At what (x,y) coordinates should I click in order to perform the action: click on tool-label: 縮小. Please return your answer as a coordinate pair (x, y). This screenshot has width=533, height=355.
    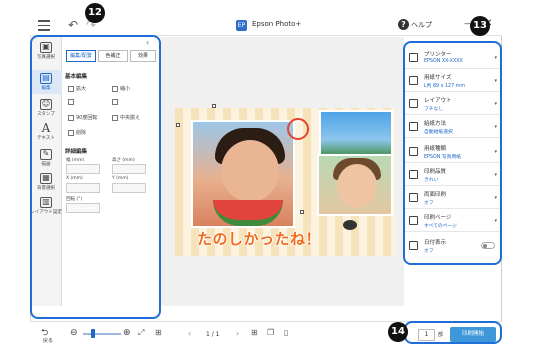
    Looking at the image, I should click on (125, 89).